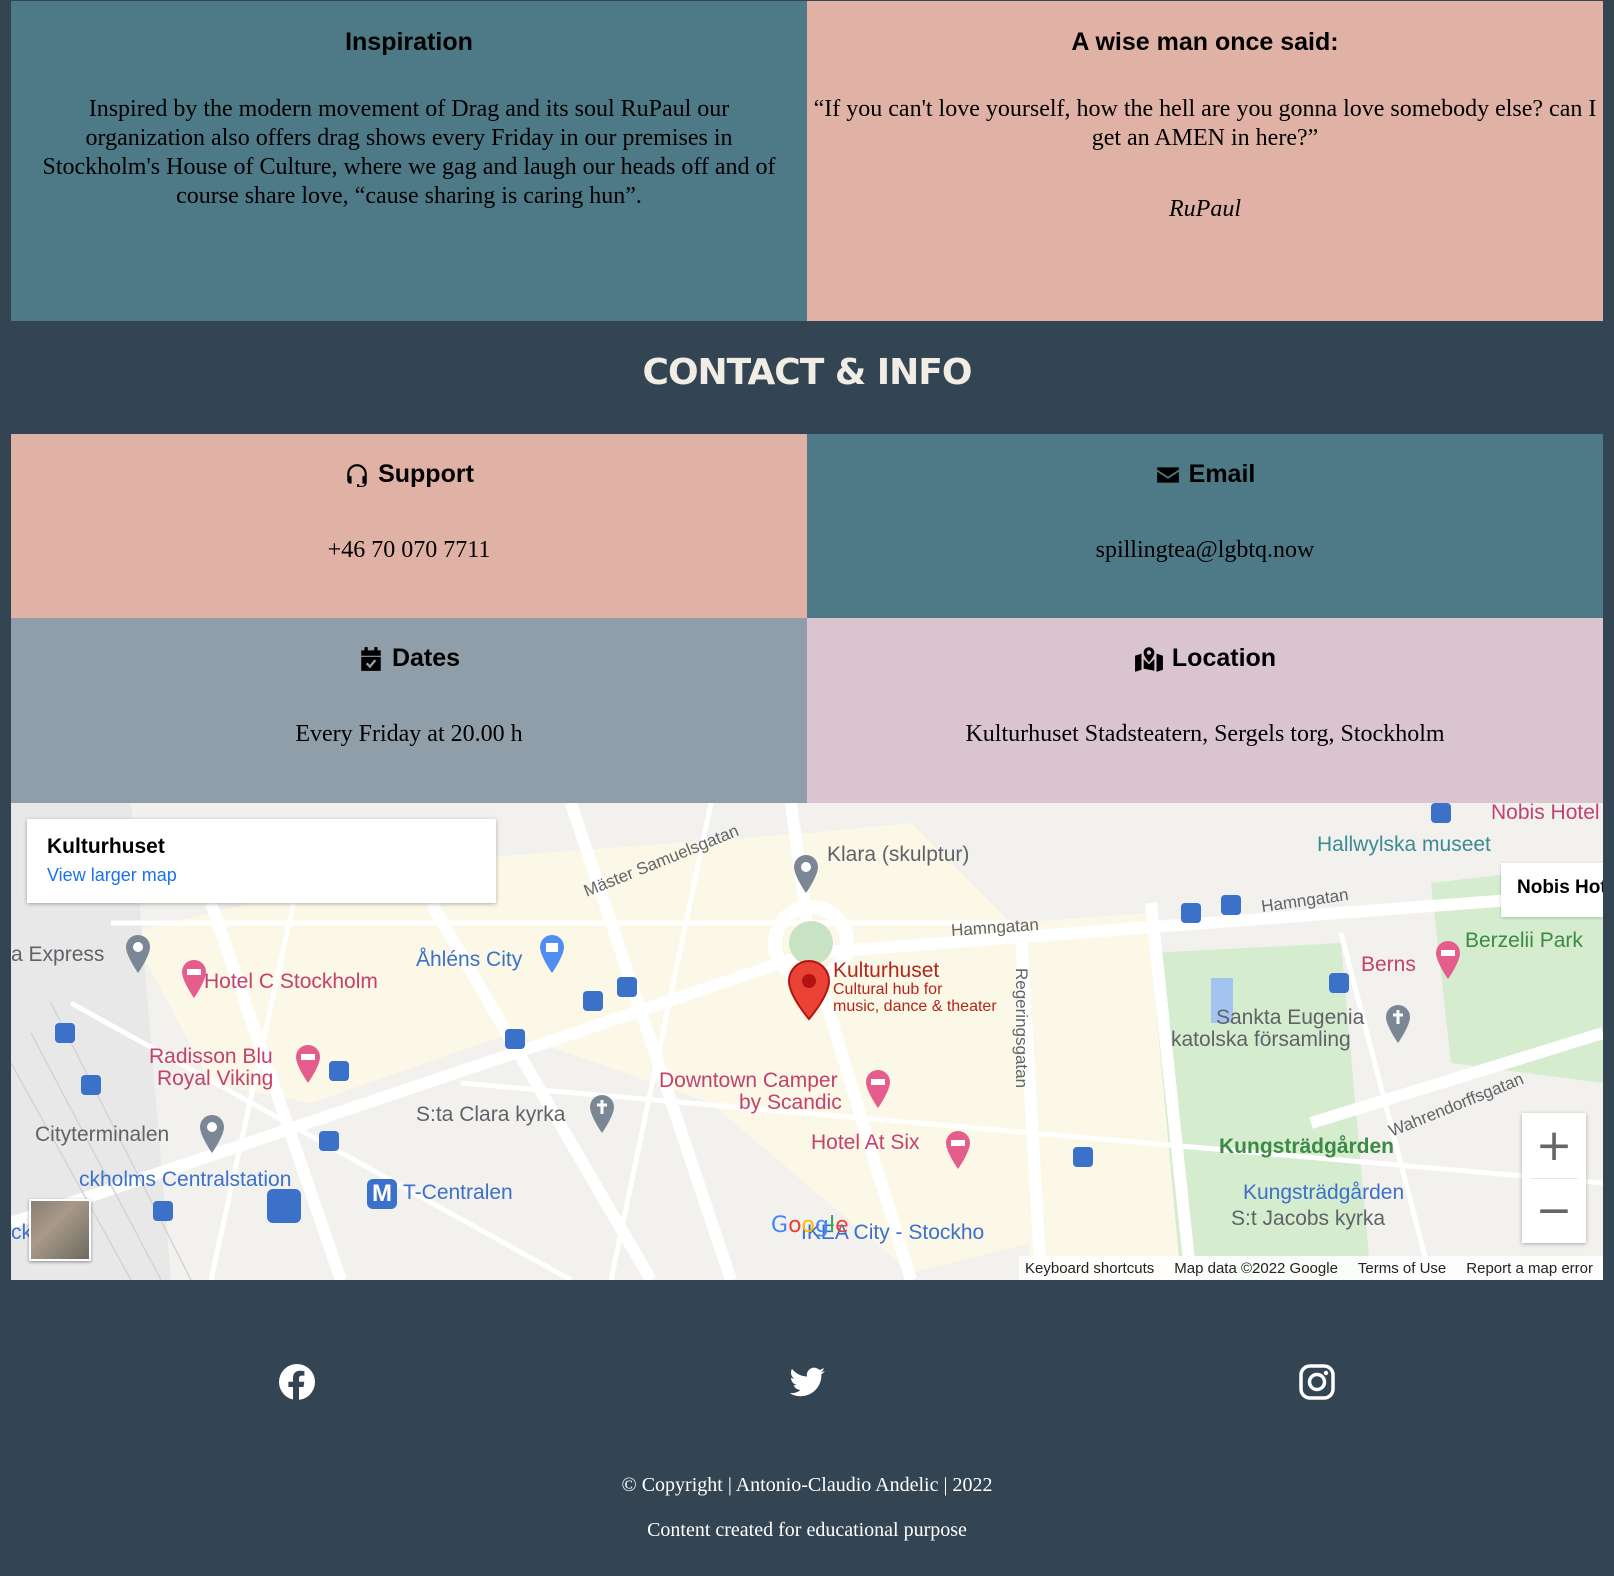 This screenshot has height=1576, width=1614. I want to click on map-label-royal-viking: Royal Viking, so click(215, 1079).